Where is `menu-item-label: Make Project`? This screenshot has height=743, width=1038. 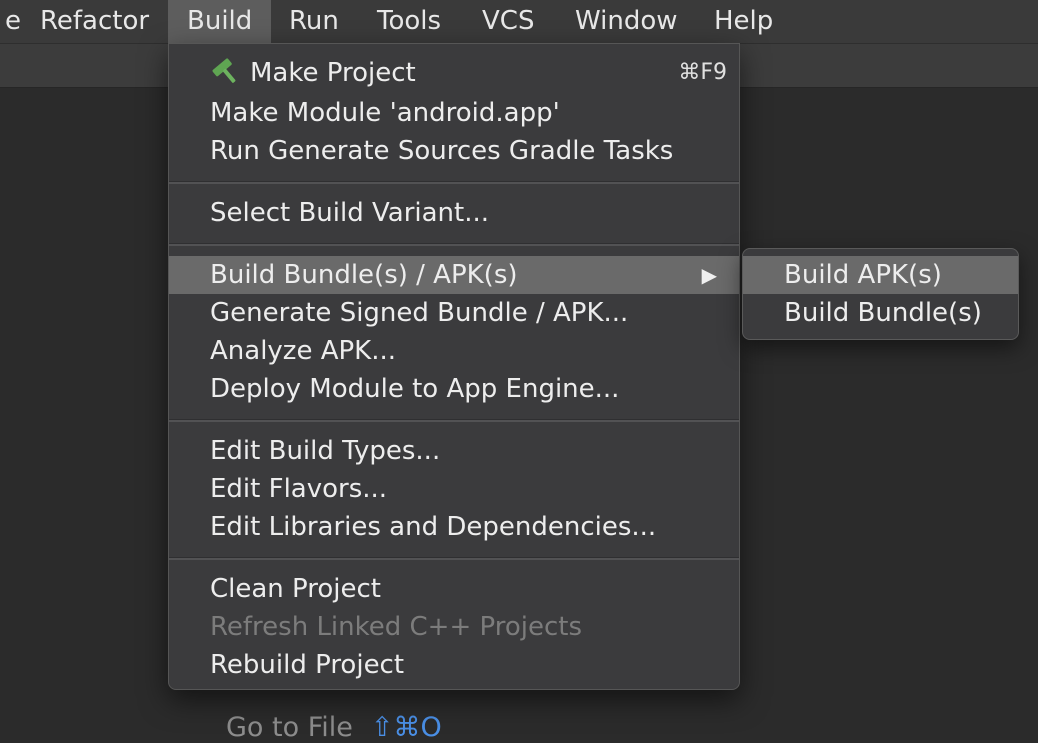
menu-item-label: Make Project is located at coordinates (333, 73).